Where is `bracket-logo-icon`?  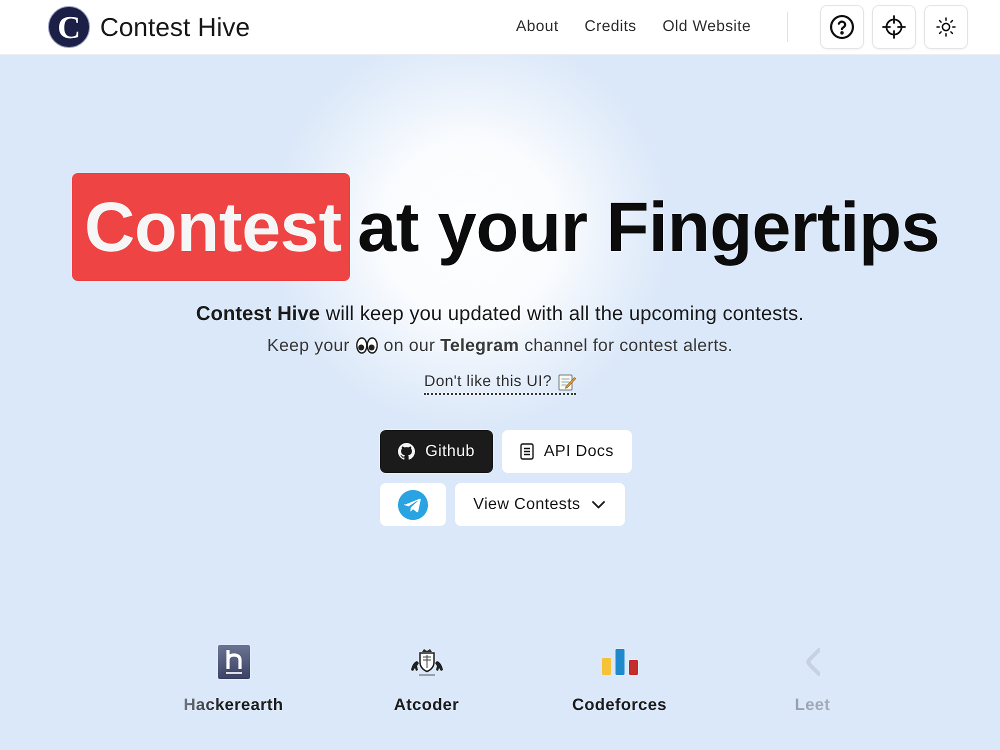
bracket-logo-icon is located at coordinates (813, 662).